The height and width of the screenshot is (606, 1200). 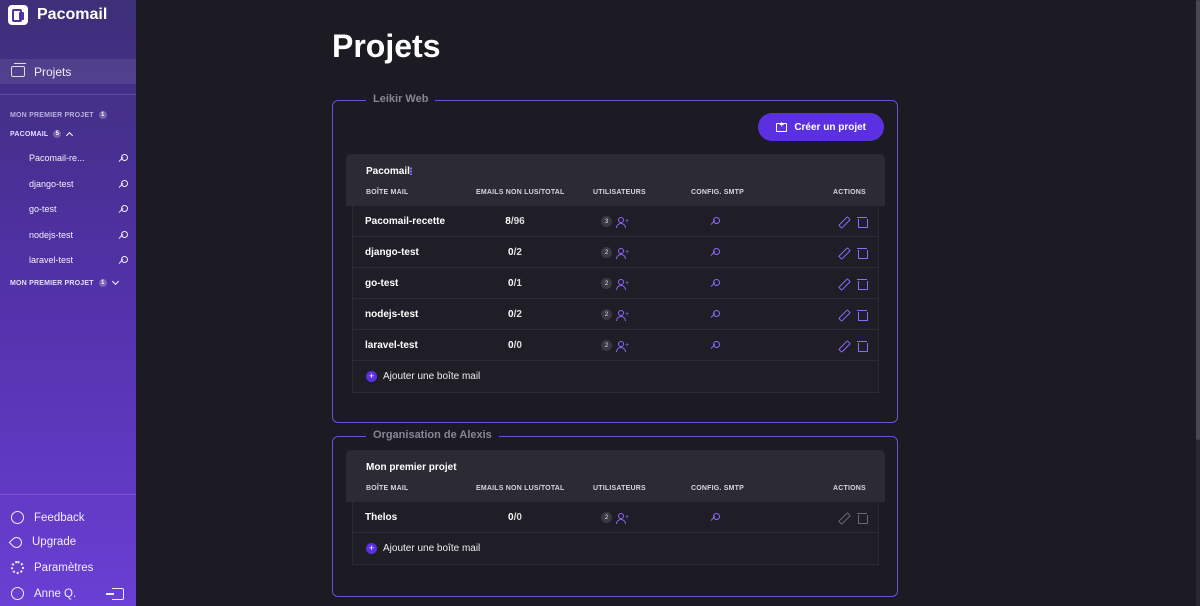 What do you see at coordinates (79, 235) in the screenshot?
I see `sidebar-mailbox-item: nodejs-test` at bounding box center [79, 235].